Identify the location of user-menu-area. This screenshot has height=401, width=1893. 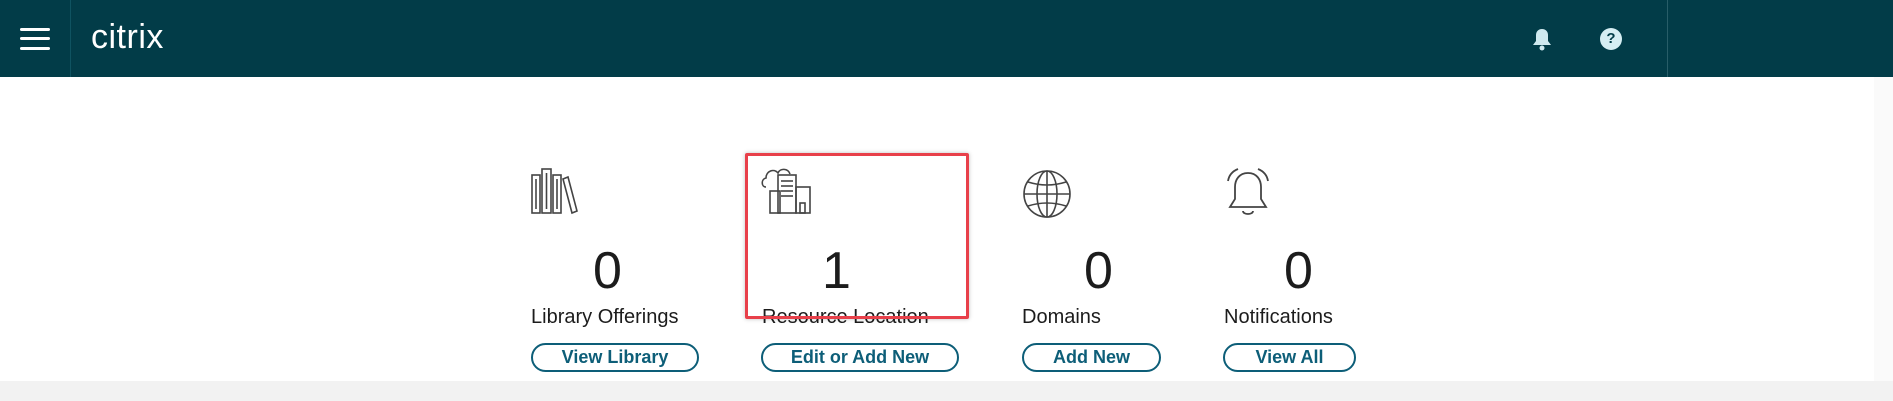
(1780, 38).